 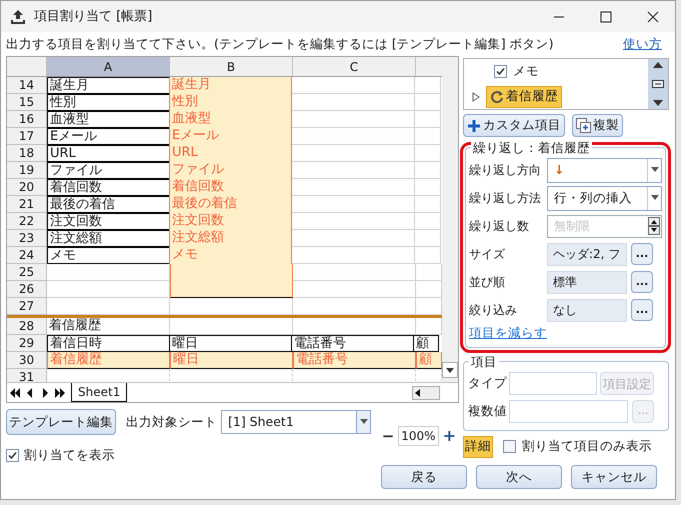 I want to click on table-cell: 着信日時, so click(x=108, y=343).